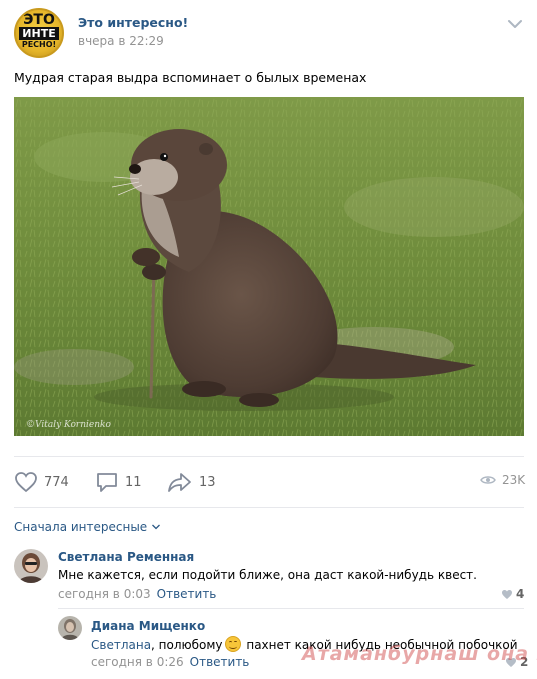  I want to click on comment-count: 11, so click(133, 482).